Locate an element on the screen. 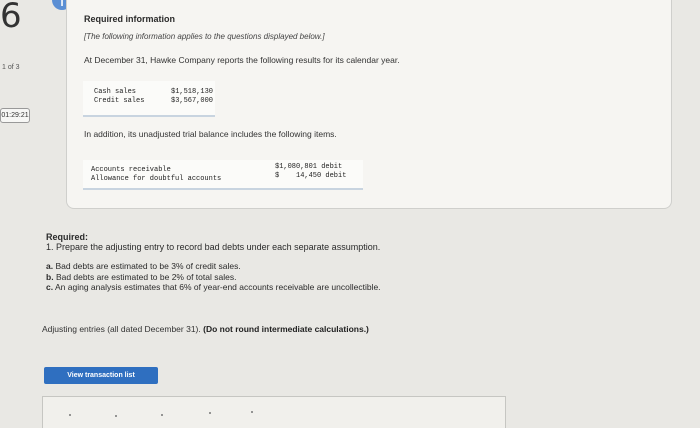 The height and width of the screenshot is (428, 700). required-heading: Required: is located at coordinates (67, 237).